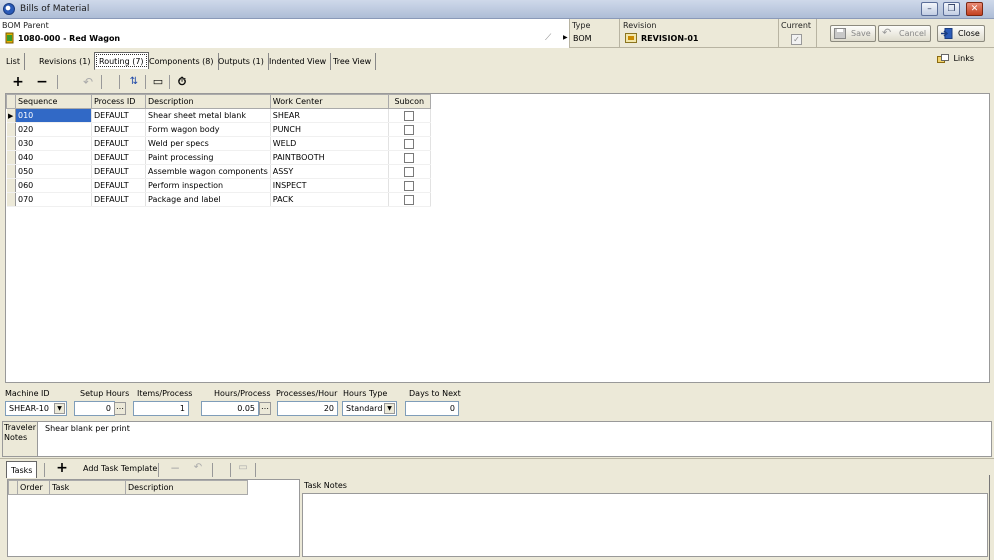 The width and height of the screenshot is (994, 560). I want to click on cell-sequence: 020, so click(53, 129).